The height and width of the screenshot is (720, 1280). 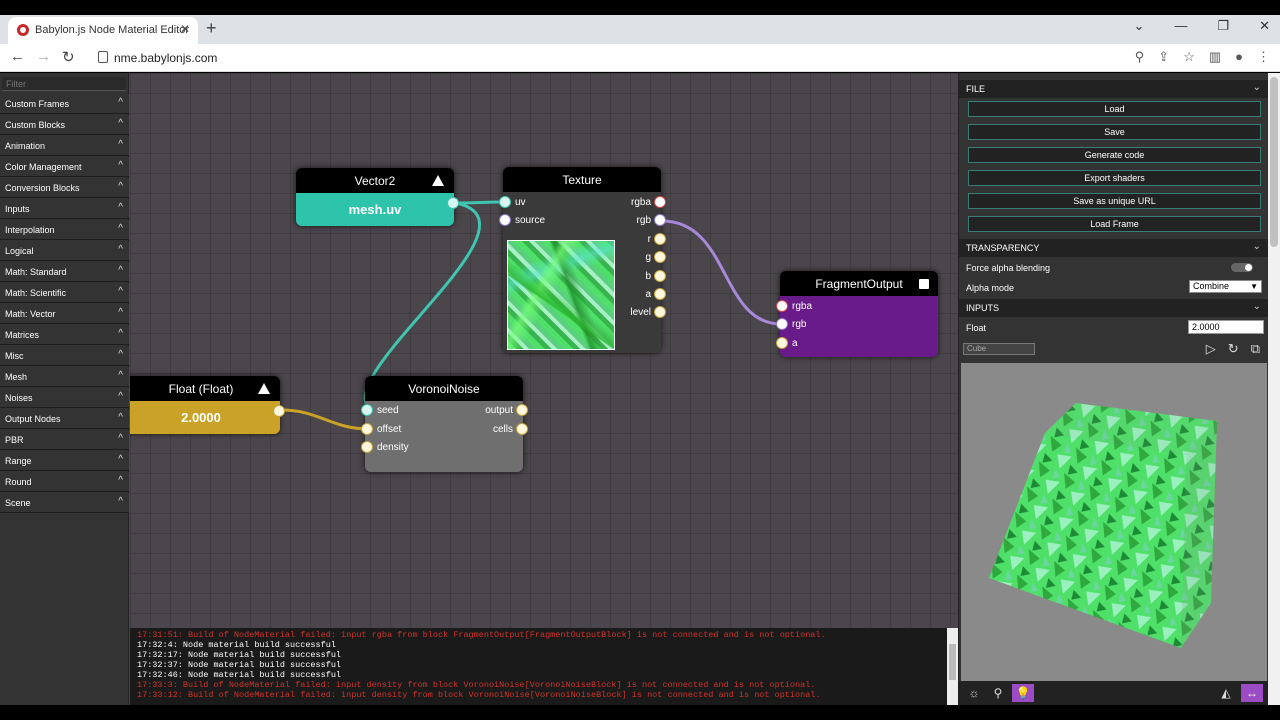 I want to click on address-bar: nme.babylonjs.com, so click(x=628, y=58).